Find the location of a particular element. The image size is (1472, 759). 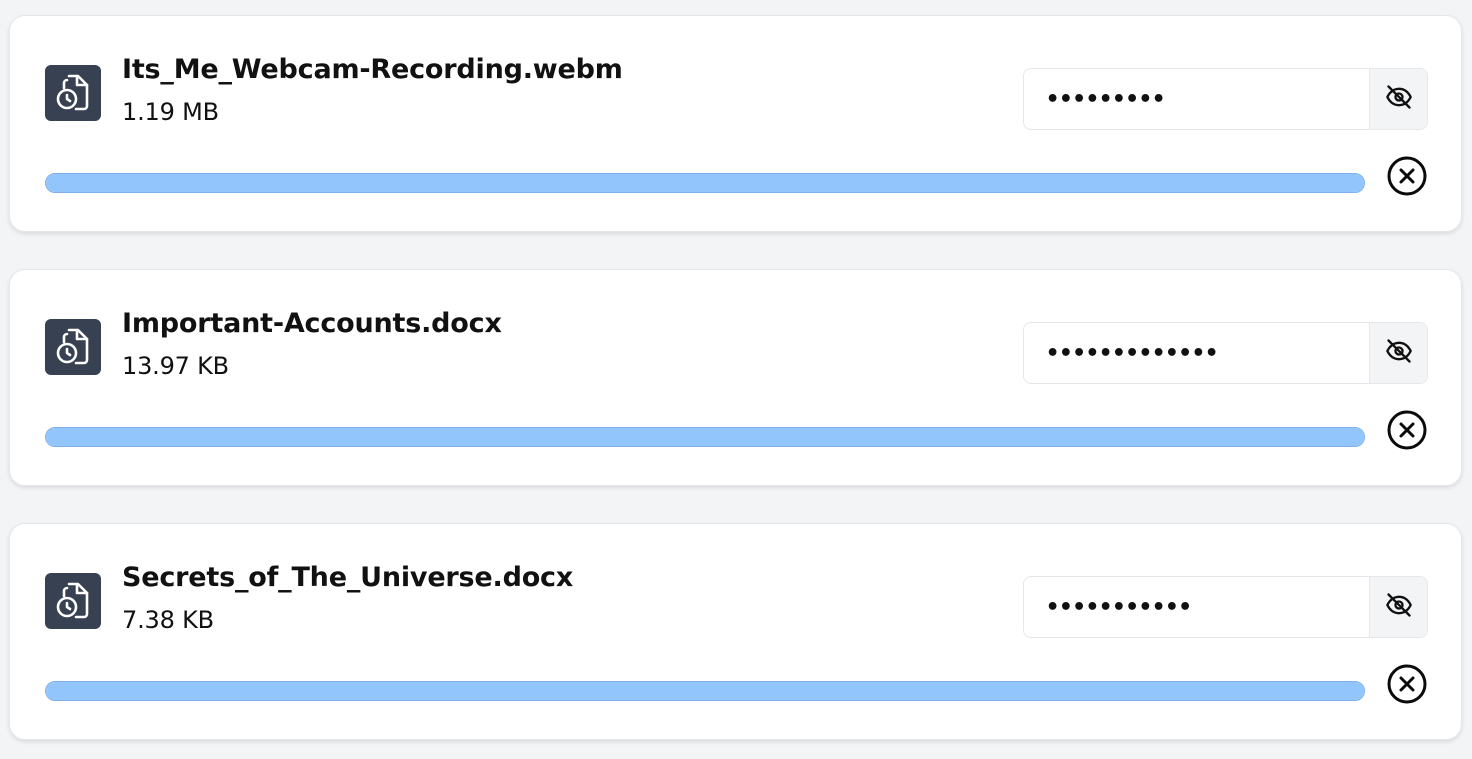

file-name: Its_Me_Webcam-Recording.webm is located at coordinates (372, 69).